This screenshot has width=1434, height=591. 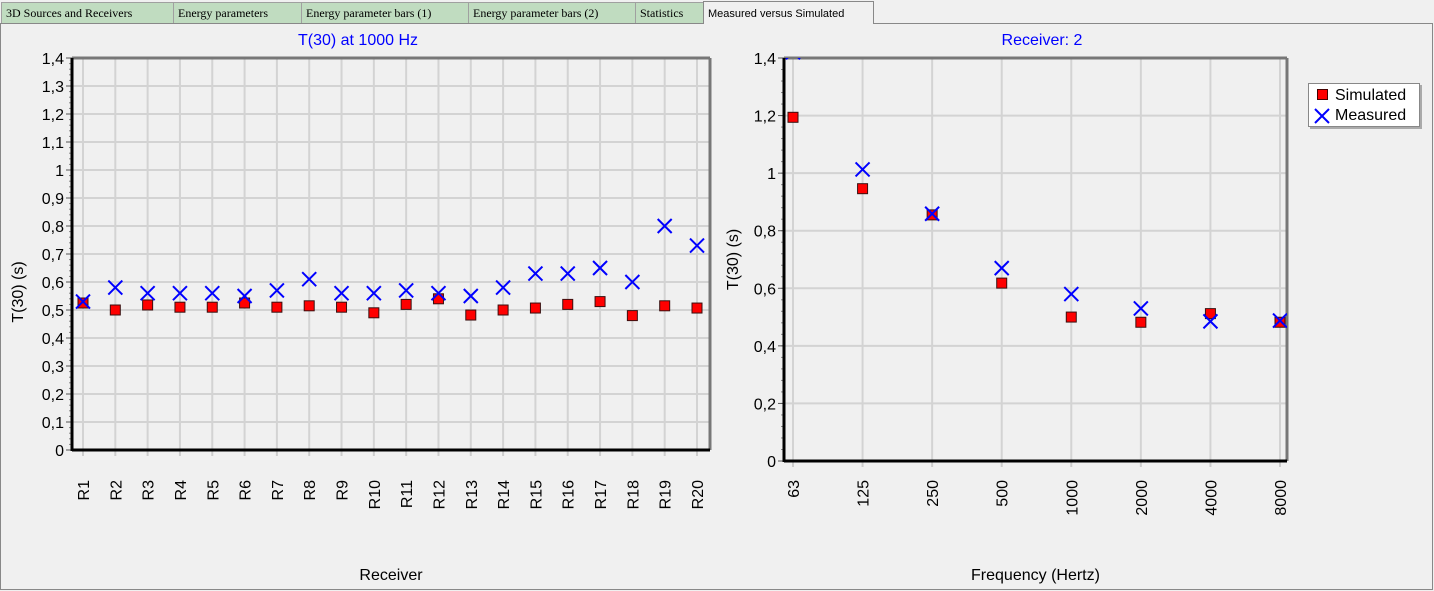 I want to click on legend-item-measured: Measured, so click(x=1359, y=116).